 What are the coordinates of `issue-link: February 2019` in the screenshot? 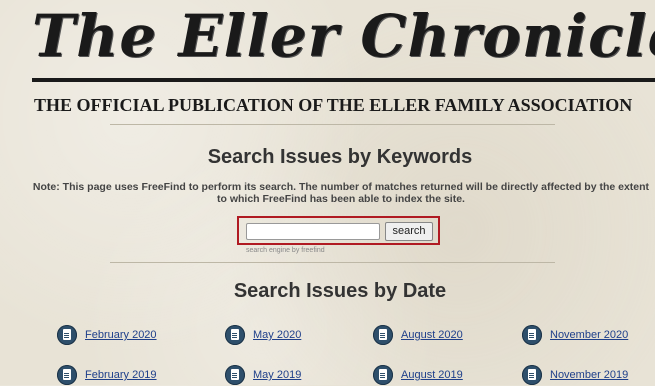 It's located at (121, 375).